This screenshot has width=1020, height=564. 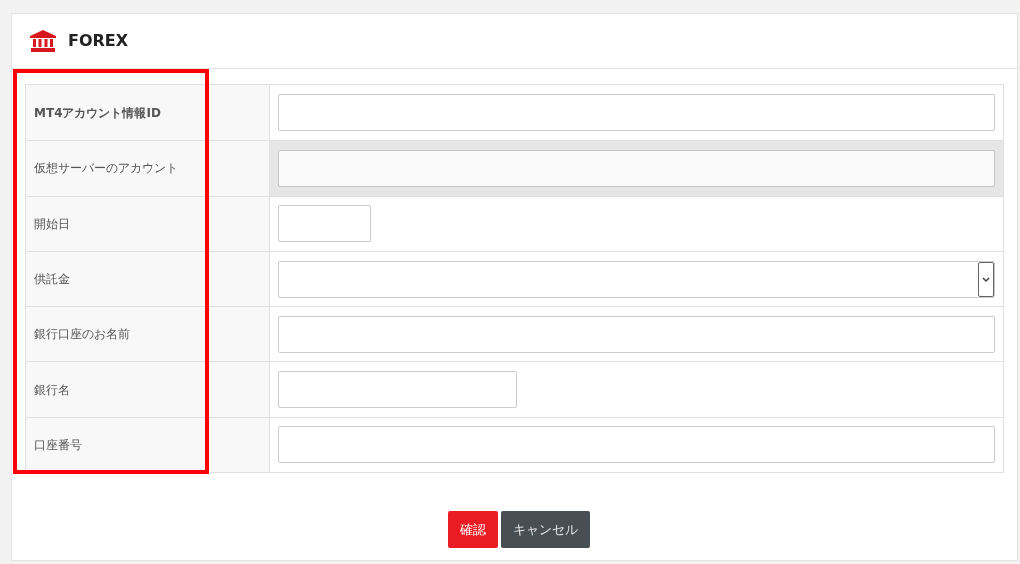 What do you see at coordinates (636, 279) in the screenshot?
I see `select-field` at bounding box center [636, 279].